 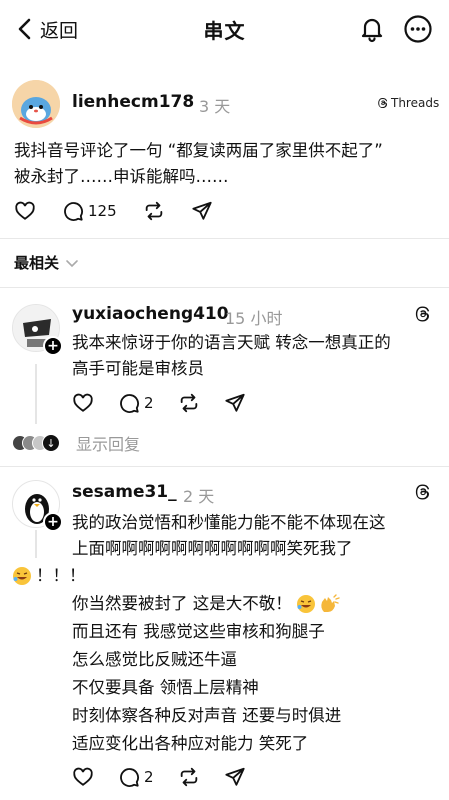 I want to click on comment-text-row: ！！！, so click(x=227, y=575).